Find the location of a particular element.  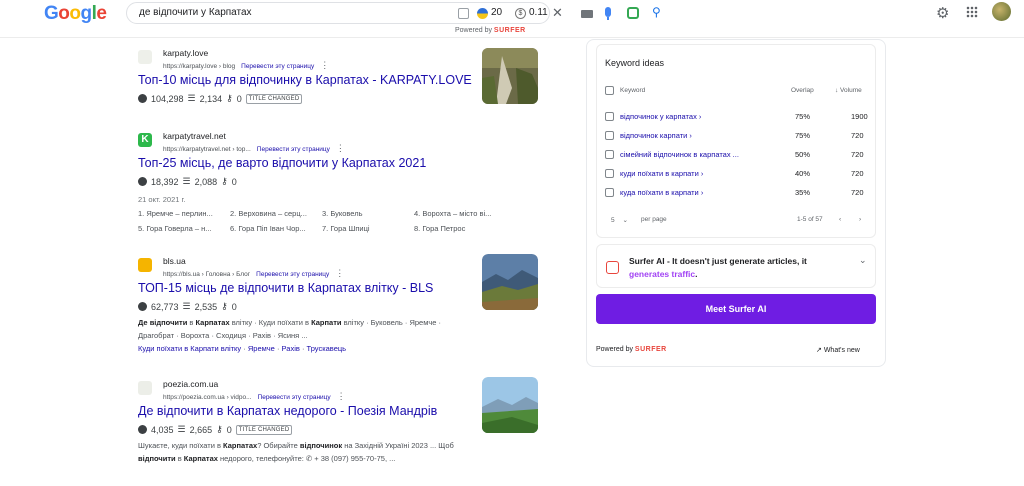

search-box: де відпочити у Карпатах 20 $ 0.11 ✕ ⚲ is located at coordinates (393, 13).